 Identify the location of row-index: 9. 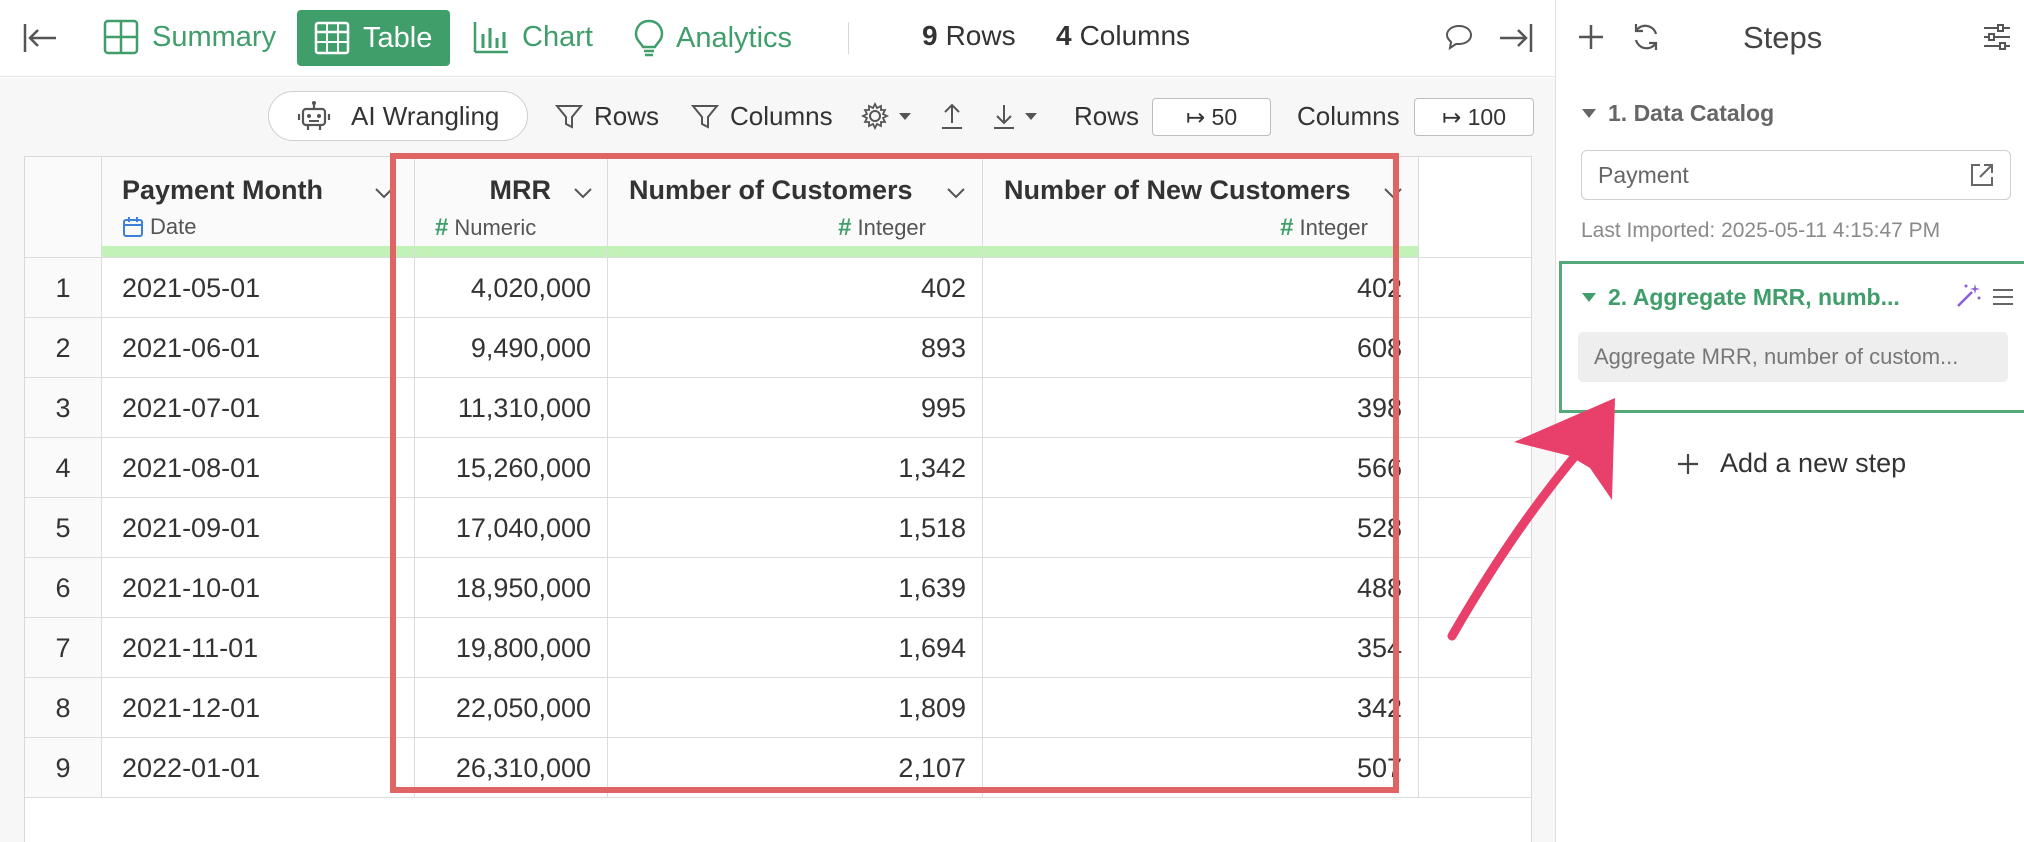
(63, 768).